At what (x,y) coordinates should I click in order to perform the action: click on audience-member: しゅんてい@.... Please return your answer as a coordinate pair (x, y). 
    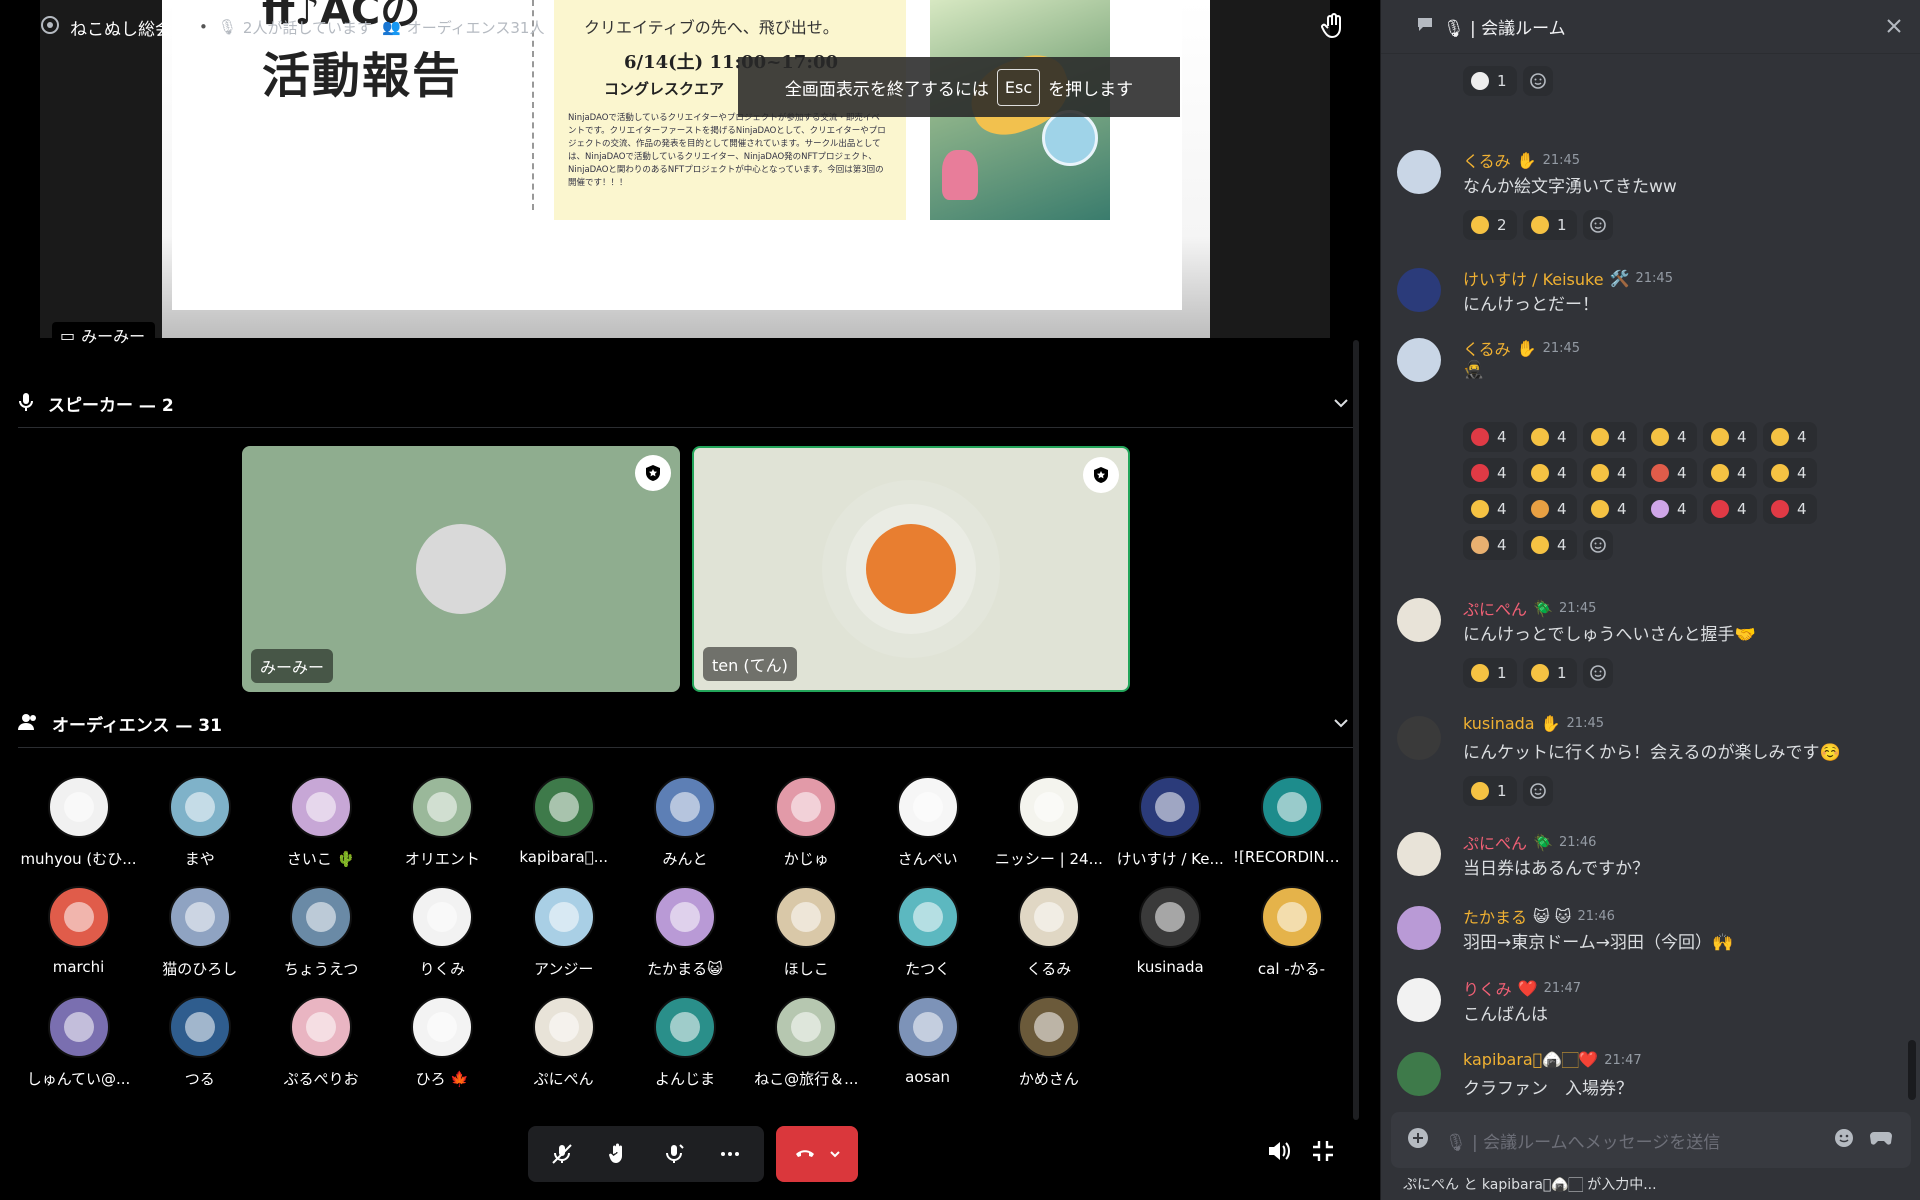
    Looking at the image, I should click on (78, 1042).